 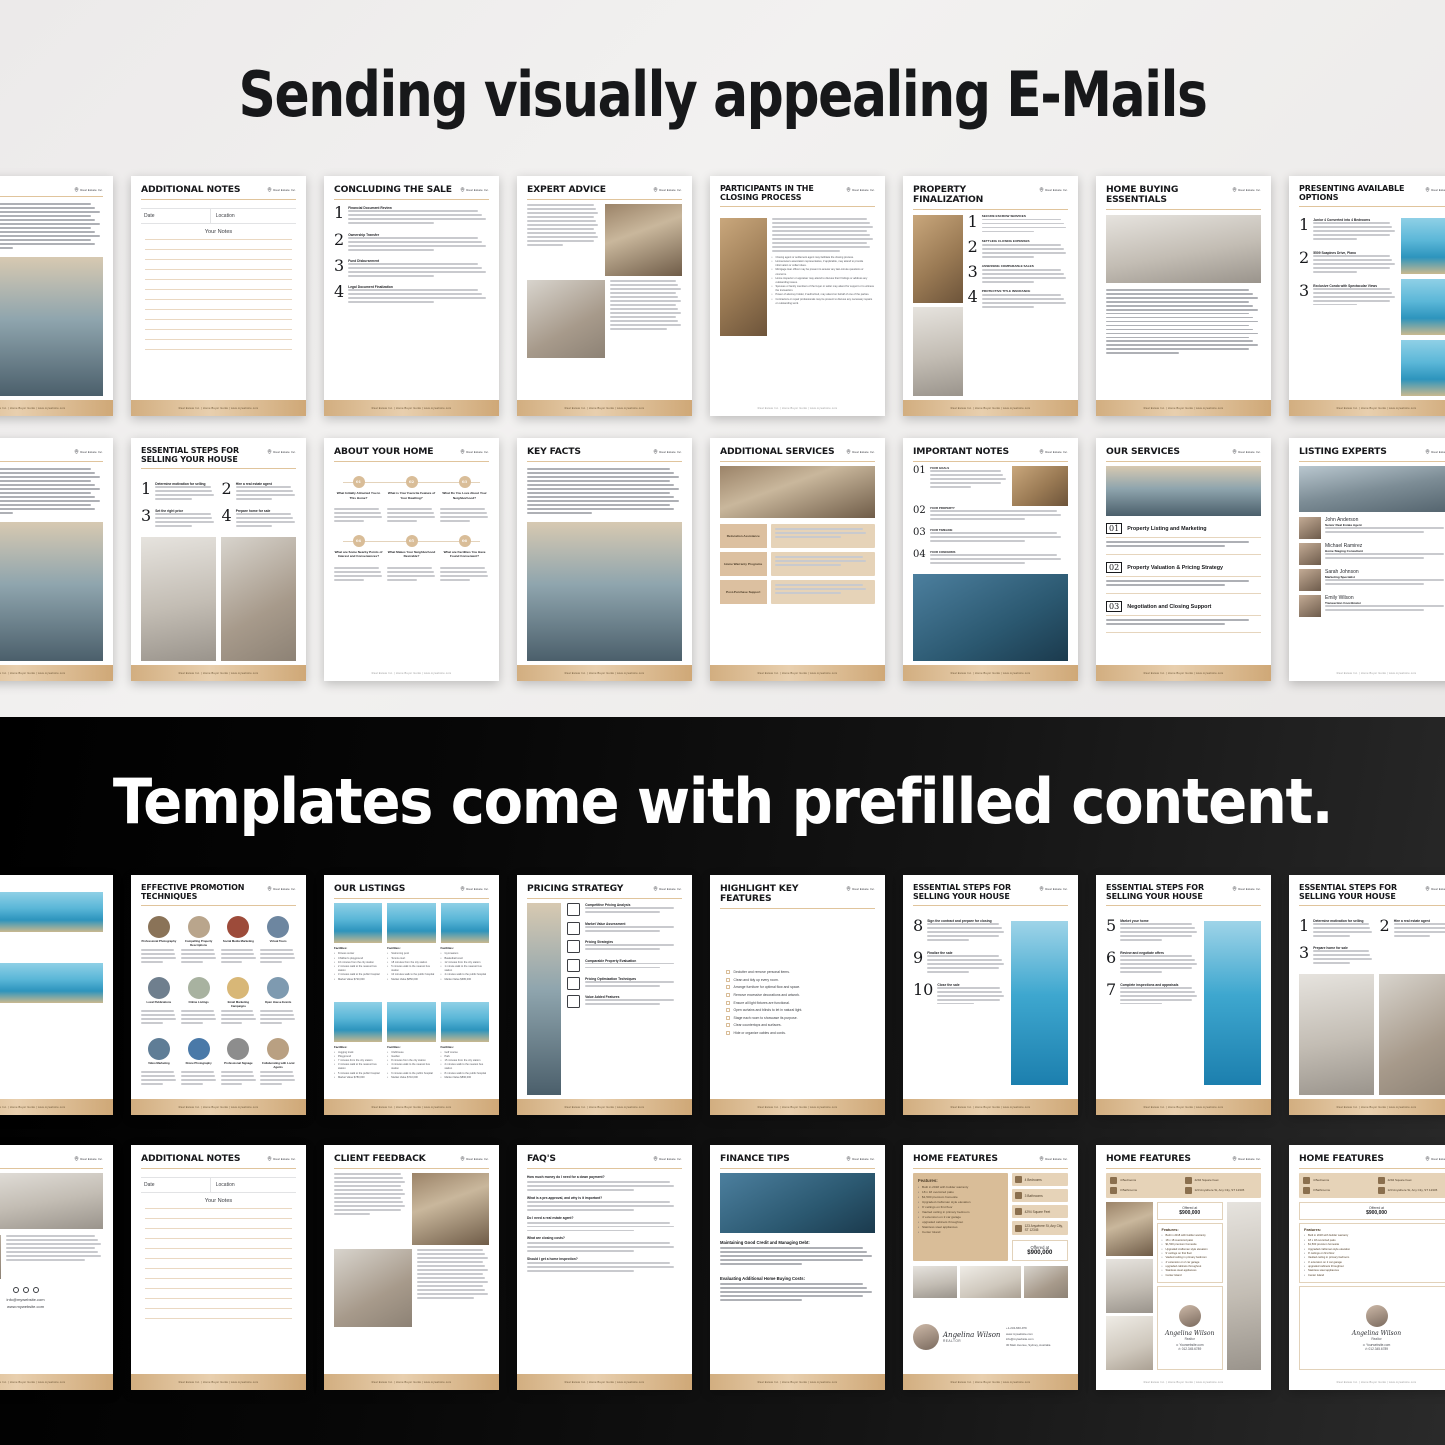 What do you see at coordinates (1339, 1181) in the screenshot?
I see `spec-row: 4 Bedrooms` at bounding box center [1339, 1181].